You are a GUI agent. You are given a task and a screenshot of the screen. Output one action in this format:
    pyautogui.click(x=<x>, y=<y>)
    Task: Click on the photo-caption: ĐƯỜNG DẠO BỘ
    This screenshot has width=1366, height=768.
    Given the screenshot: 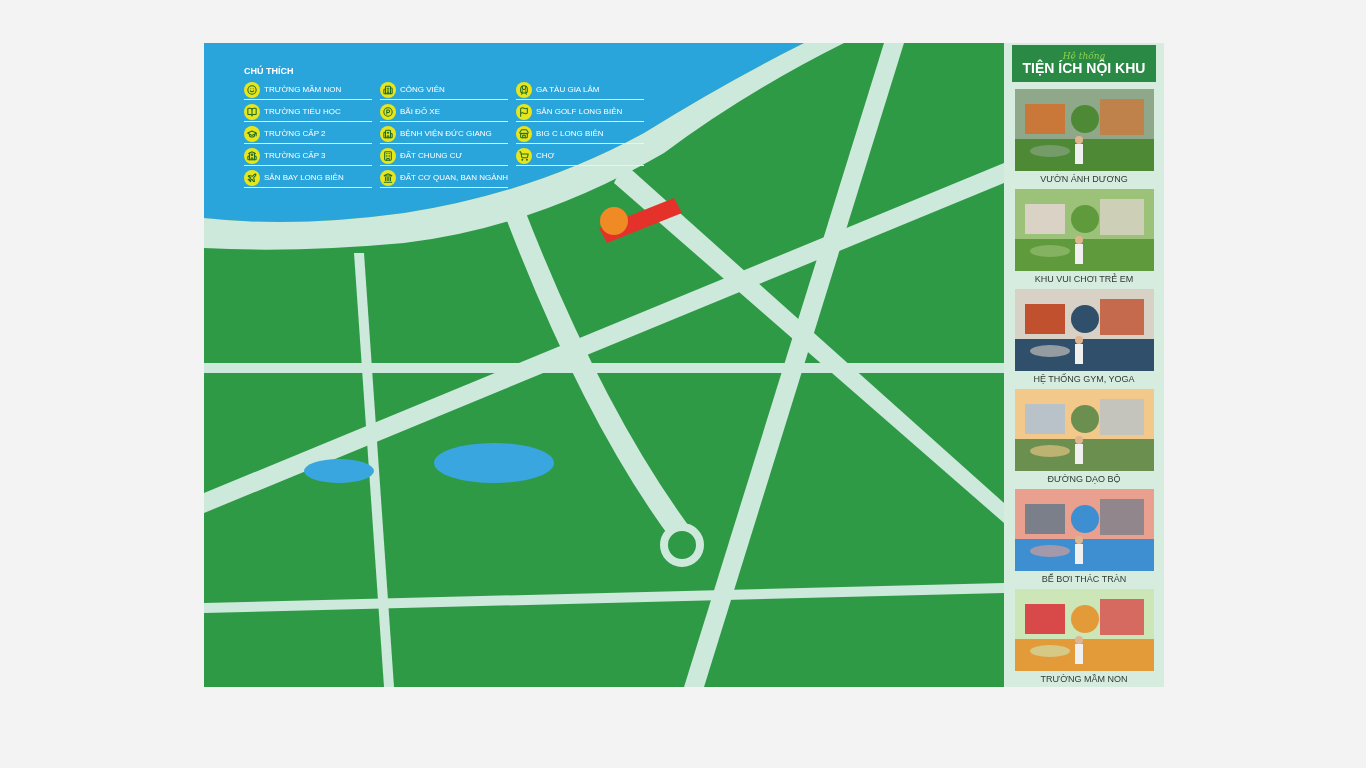 What is the action you would take?
    pyautogui.click(x=1084, y=479)
    